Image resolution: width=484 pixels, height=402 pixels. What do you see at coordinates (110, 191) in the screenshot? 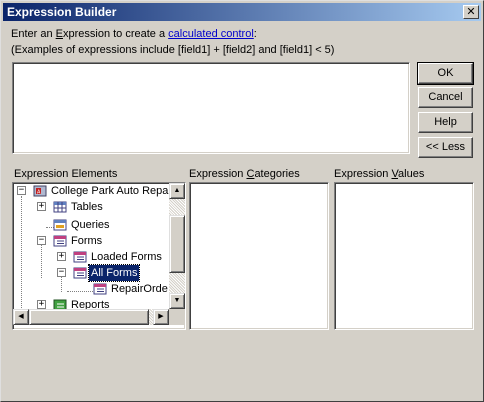
I see `tree-item-label: College Park Auto Repa` at bounding box center [110, 191].